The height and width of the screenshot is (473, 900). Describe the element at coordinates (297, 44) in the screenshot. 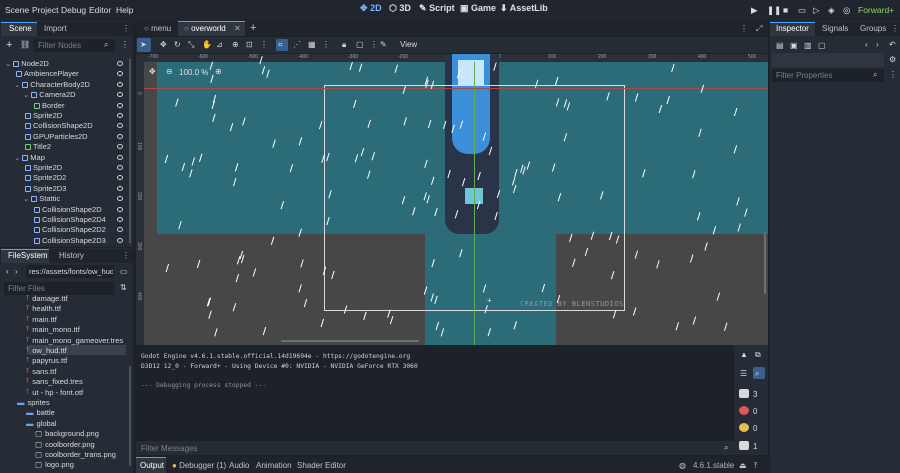

I see `snap-options-icon: ⋰` at that location.